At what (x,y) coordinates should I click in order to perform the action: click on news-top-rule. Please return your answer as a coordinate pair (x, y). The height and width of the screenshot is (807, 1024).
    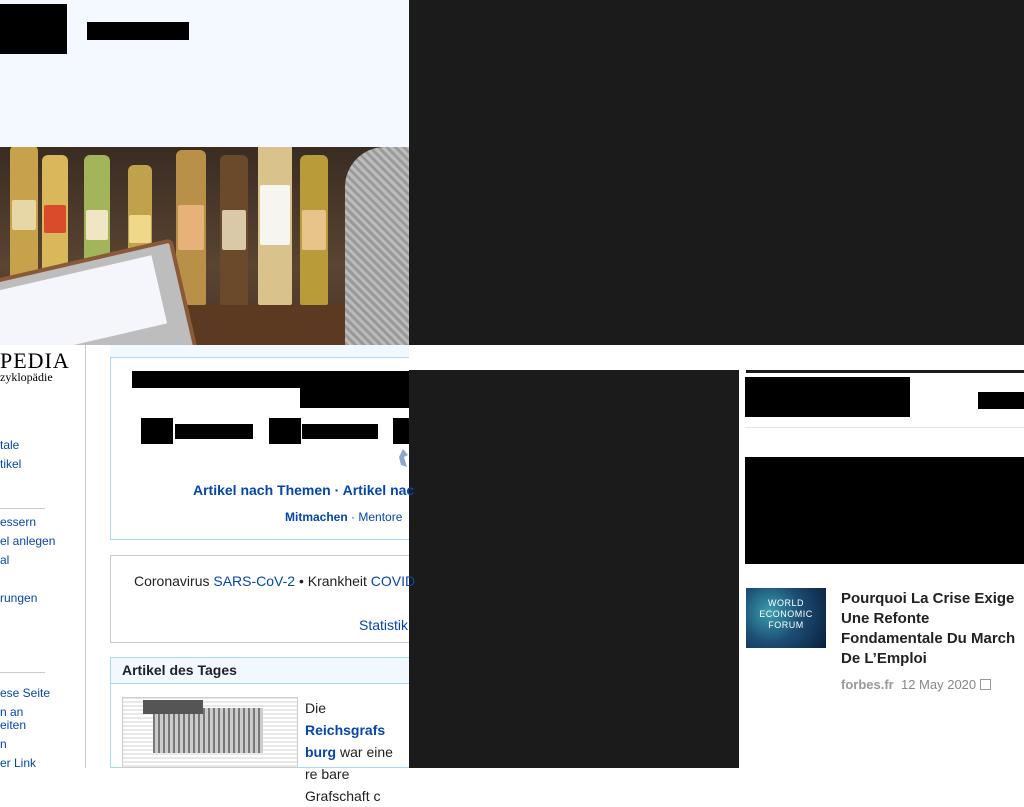
    Looking at the image, I should click on (885, 371).